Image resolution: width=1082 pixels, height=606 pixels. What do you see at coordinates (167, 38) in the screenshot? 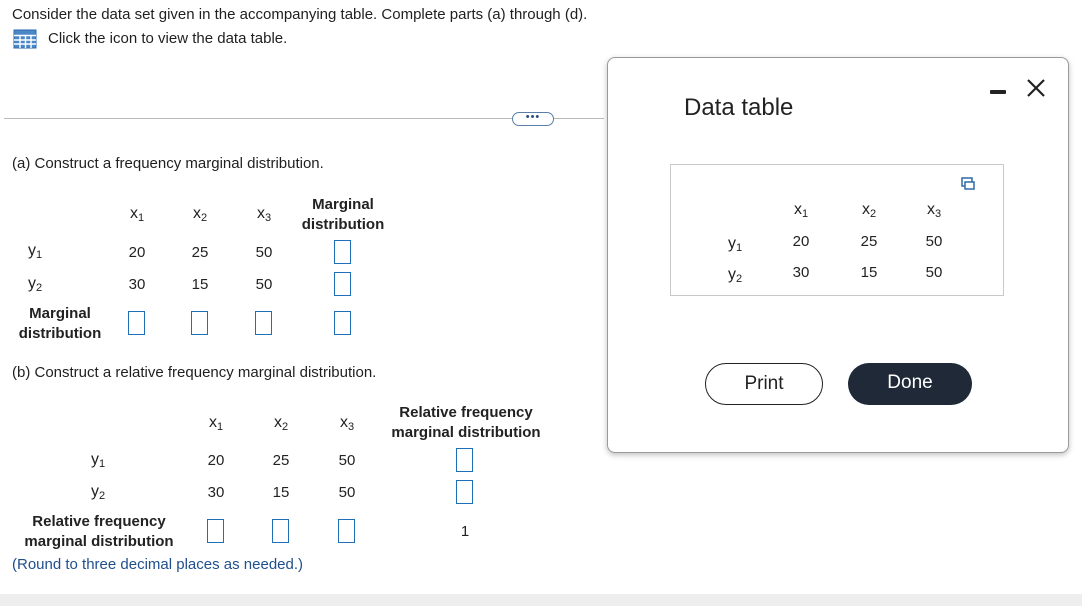
I see `view-table-link: Click the icon to view the data table.` at bounding box center [167, 38].